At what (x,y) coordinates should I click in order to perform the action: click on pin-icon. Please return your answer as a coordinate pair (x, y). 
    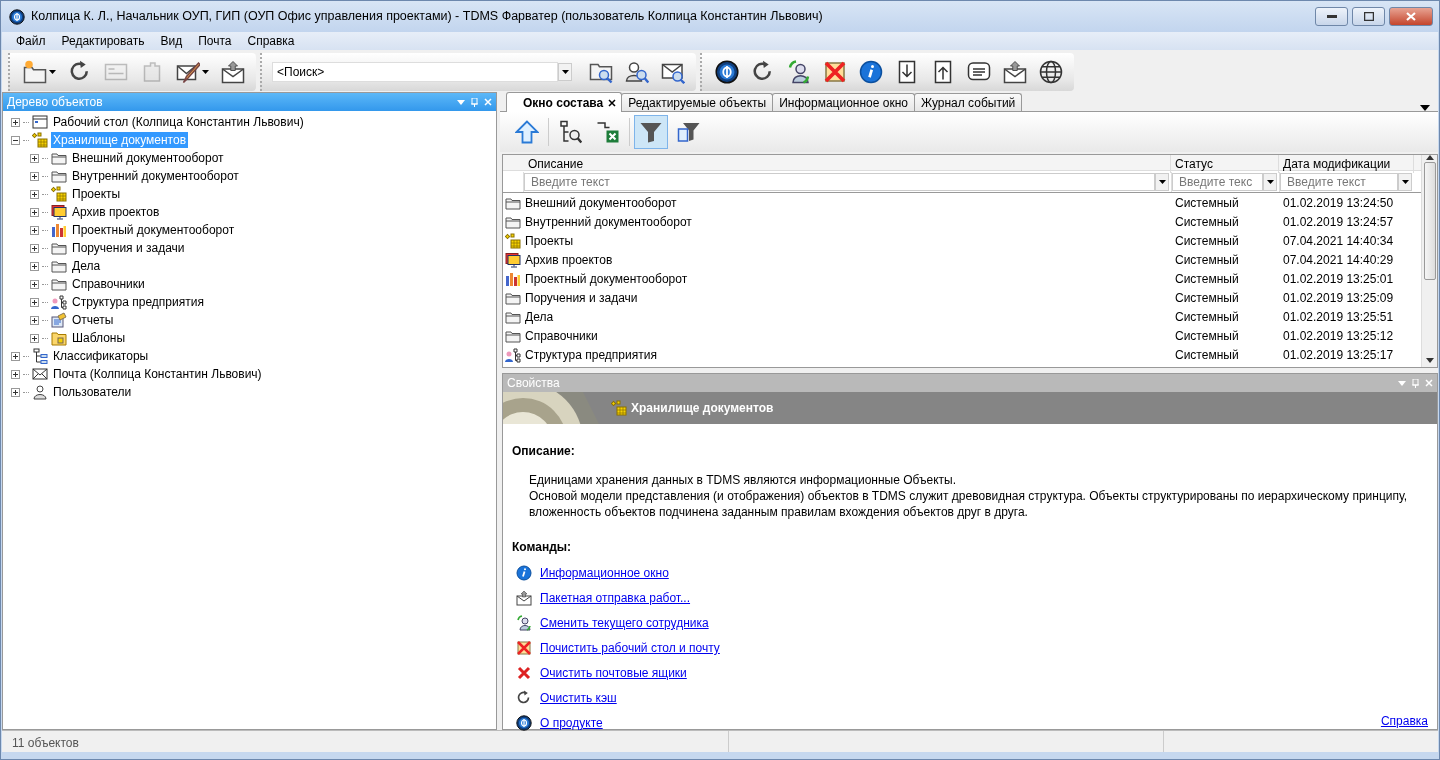
    Looking at the image, I should click on (1415, 383).